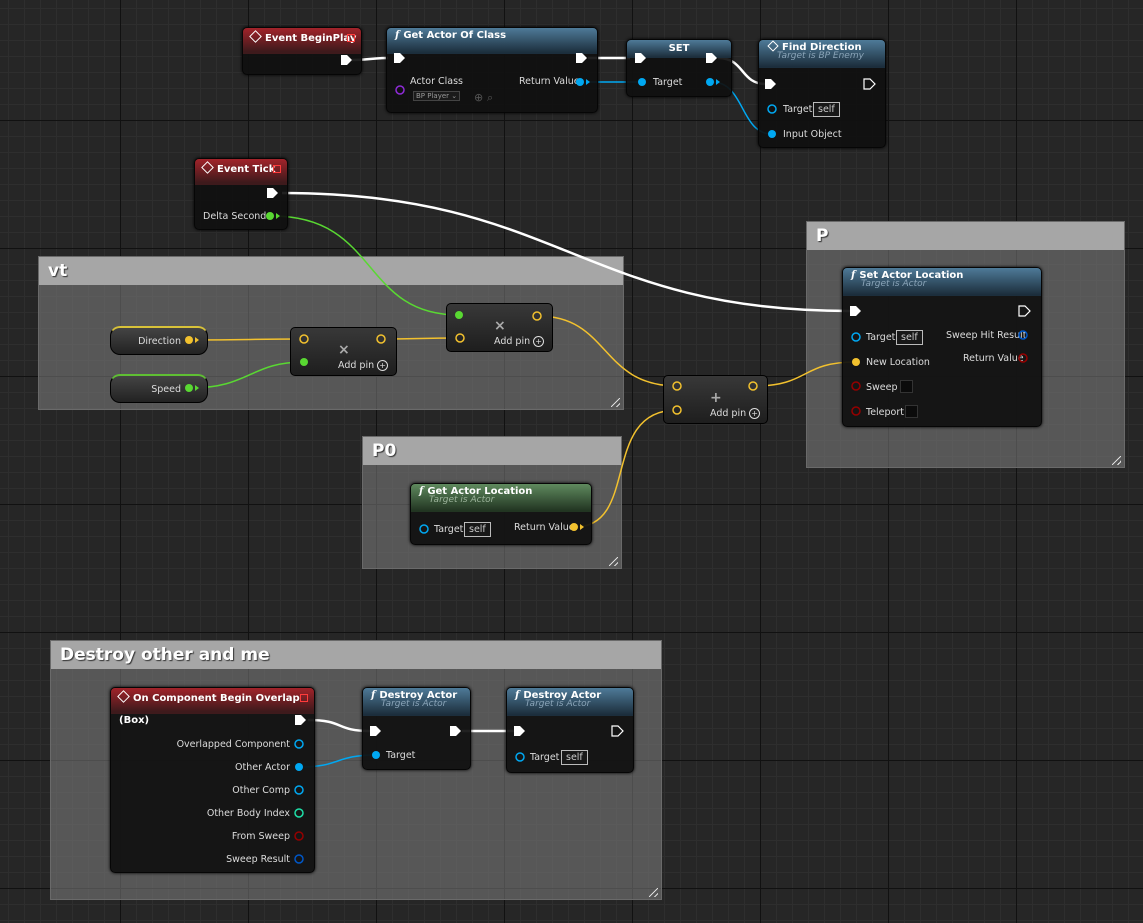 The height and width of the screenshot is (923, 1143). What do you see at coordinates (1023, 335) in the screenshot?
I see `sweep-hit-result-pin` at bounding box center [1023, 335].